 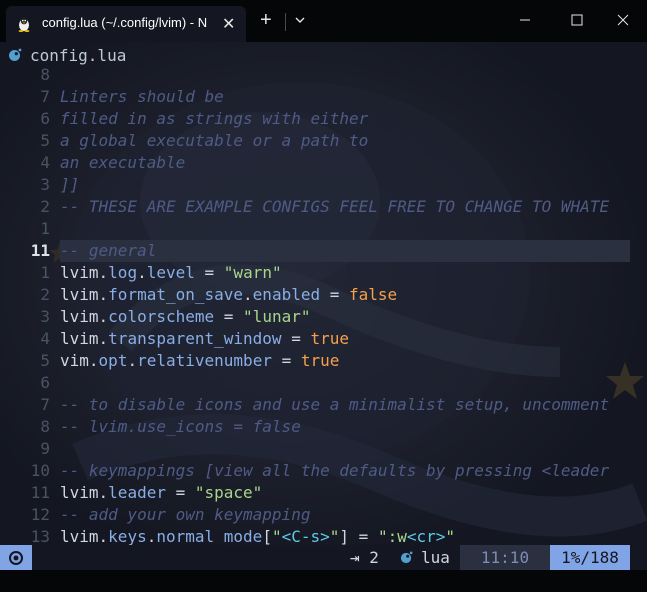 I want to click on title-bar: config.lua (~/.config/lvim) - N ✕ +, so click(x=323, y=21).